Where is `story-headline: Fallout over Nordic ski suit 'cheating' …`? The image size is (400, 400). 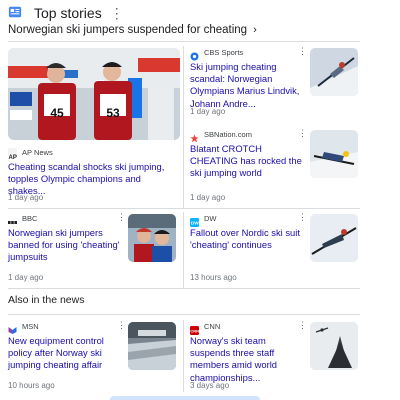
story-headline: Fallout over Nordic ski suit 'cheating' … is located at coordinates (249, 239).